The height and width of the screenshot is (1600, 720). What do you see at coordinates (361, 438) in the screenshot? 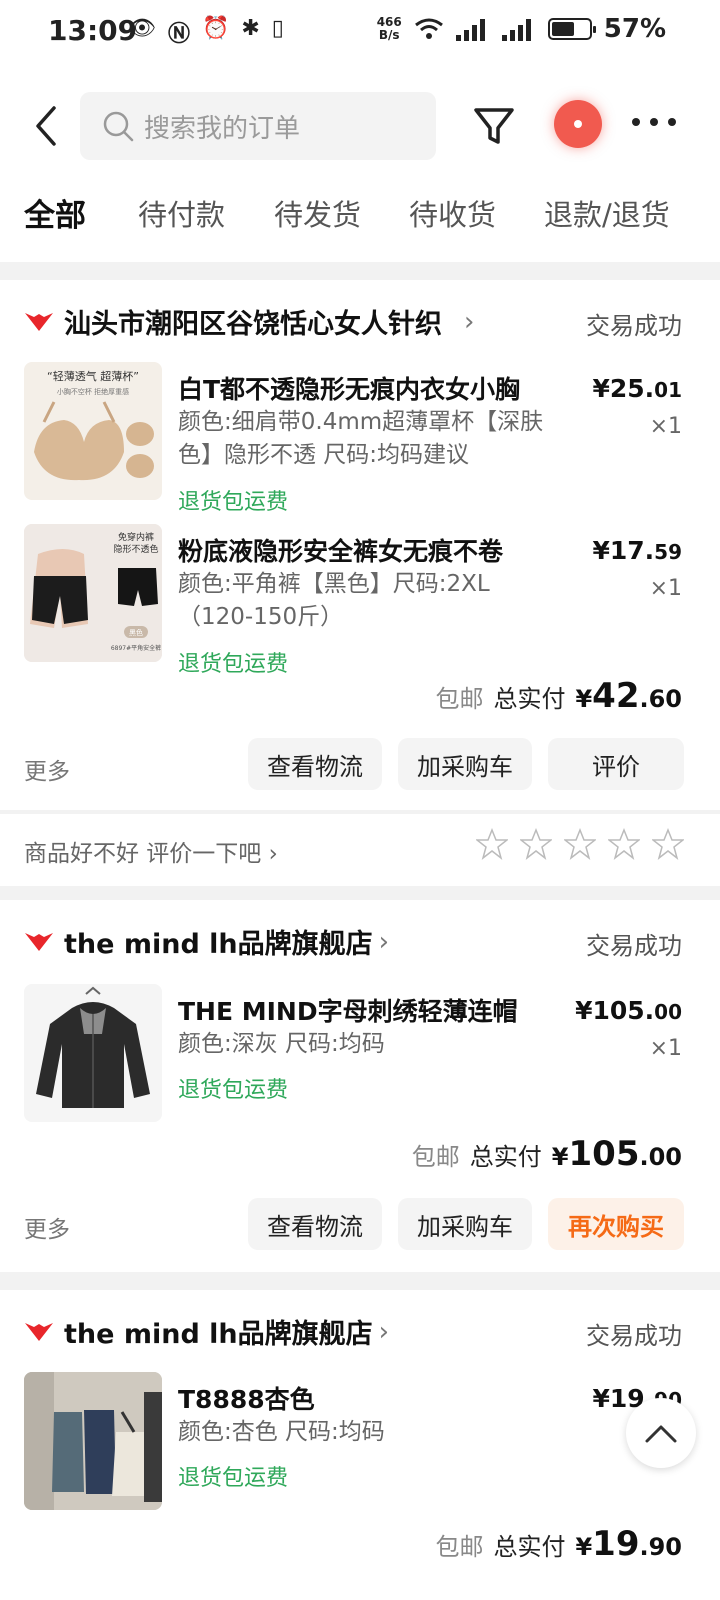
I see `product-spec: 颜色:细肩带0.4mm超薄罩杯【深肤色】隐形不透 尺码:均码建议` at bounding box center [361, 438].